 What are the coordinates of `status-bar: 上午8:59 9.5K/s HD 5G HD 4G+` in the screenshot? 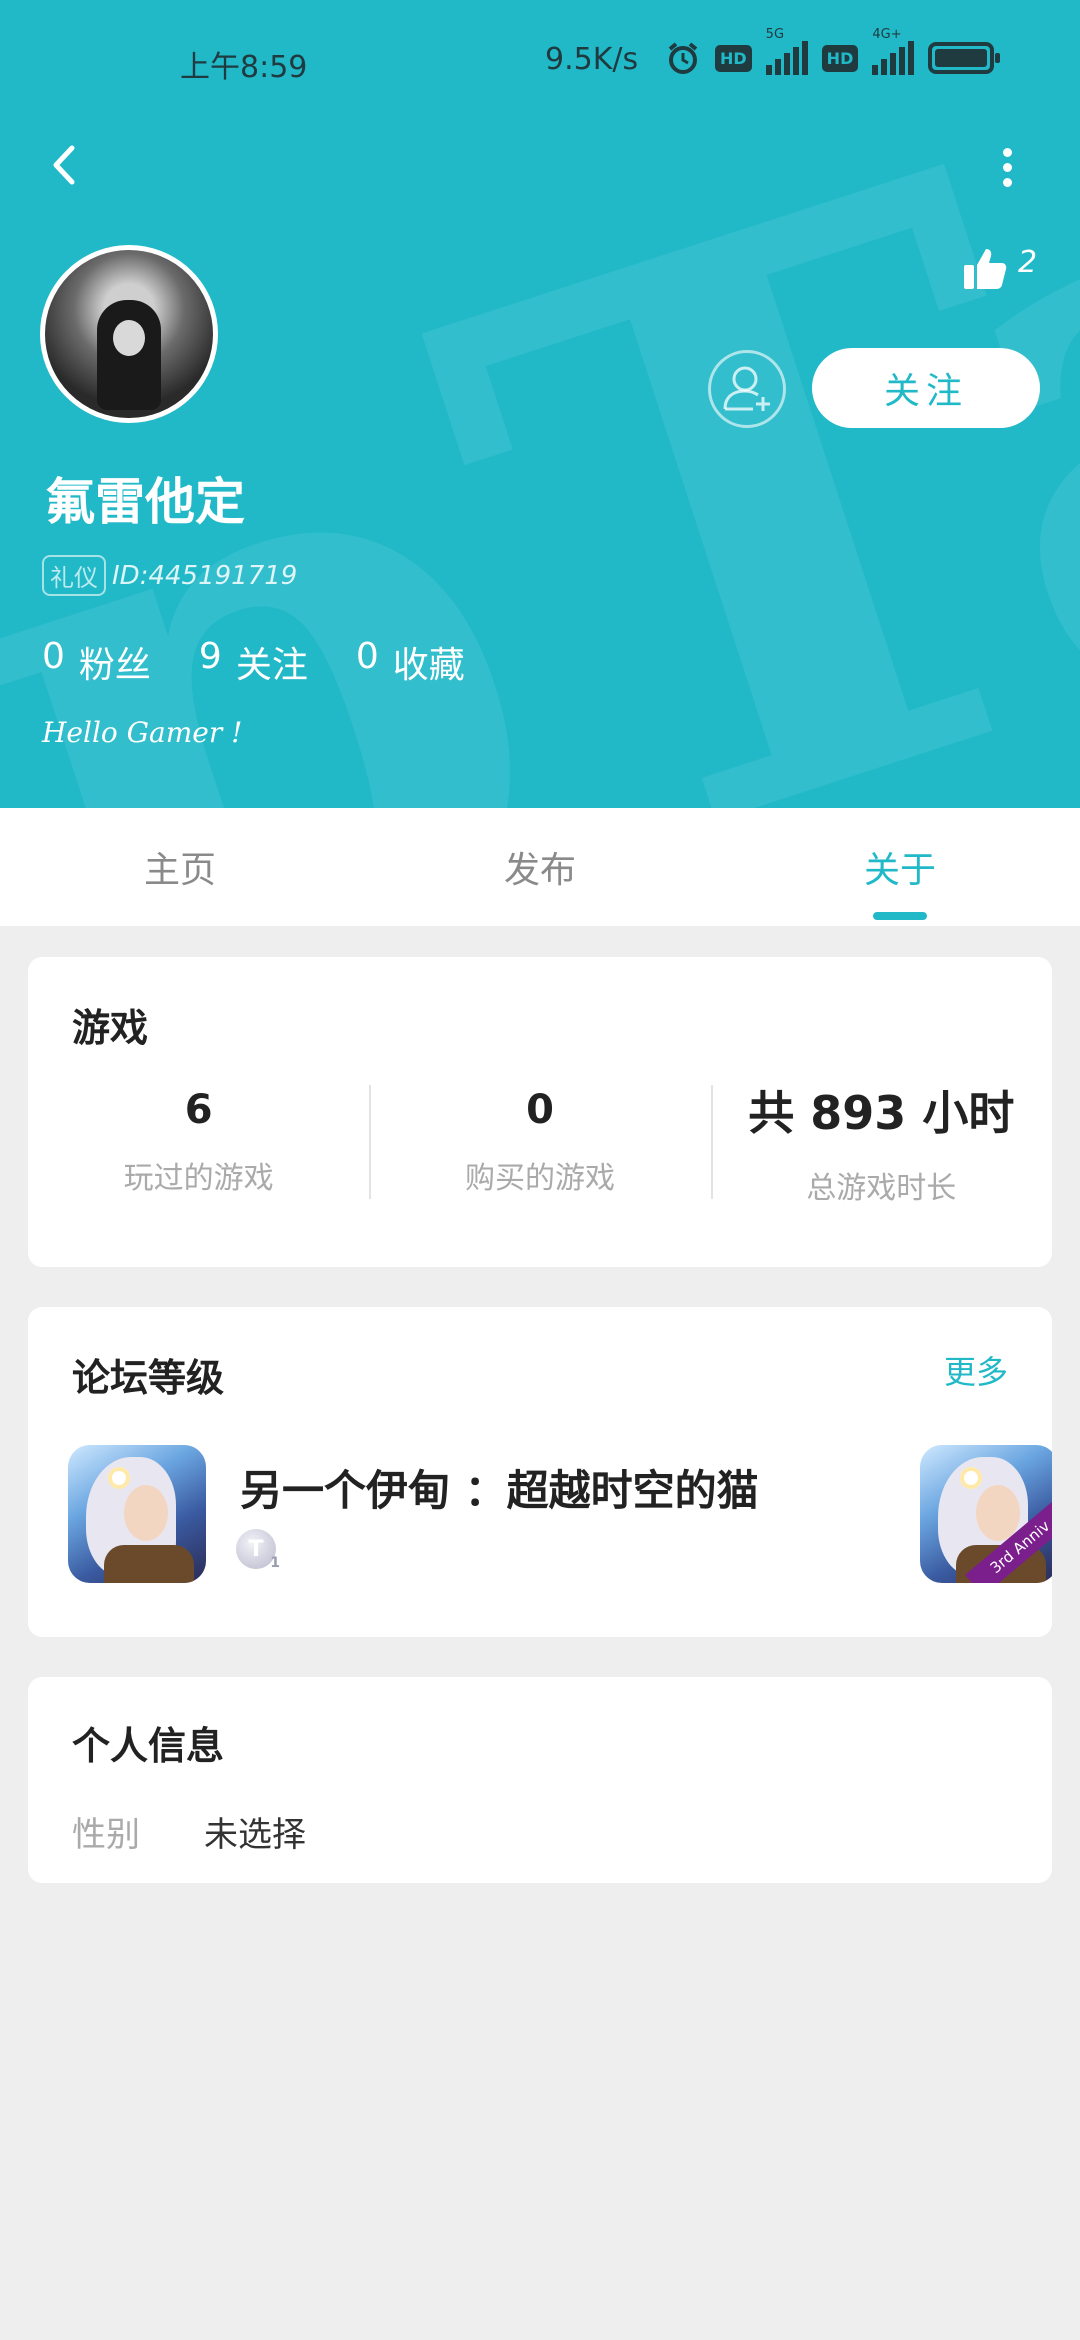 It's located at (540, 60).